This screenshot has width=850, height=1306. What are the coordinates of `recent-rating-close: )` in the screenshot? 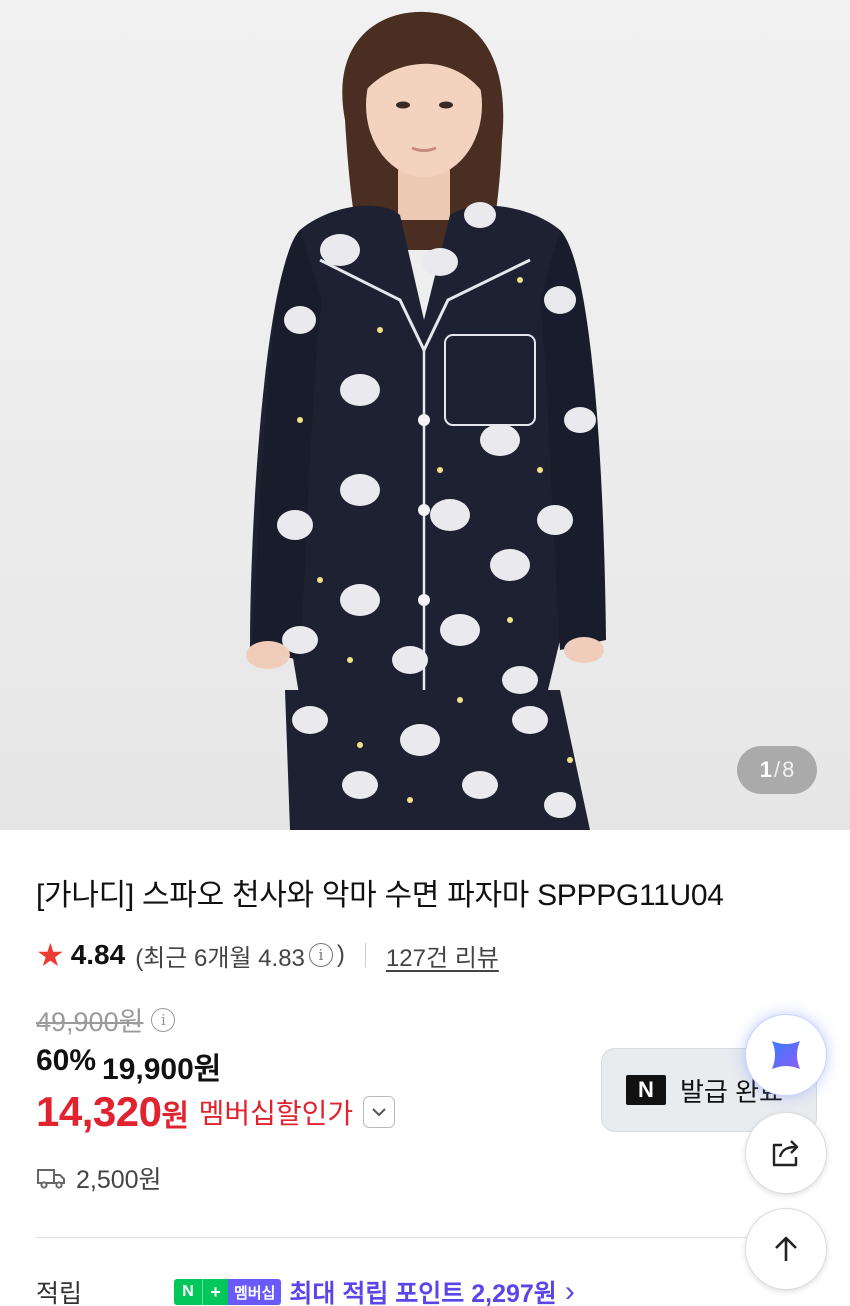 It's located at (340, 954).